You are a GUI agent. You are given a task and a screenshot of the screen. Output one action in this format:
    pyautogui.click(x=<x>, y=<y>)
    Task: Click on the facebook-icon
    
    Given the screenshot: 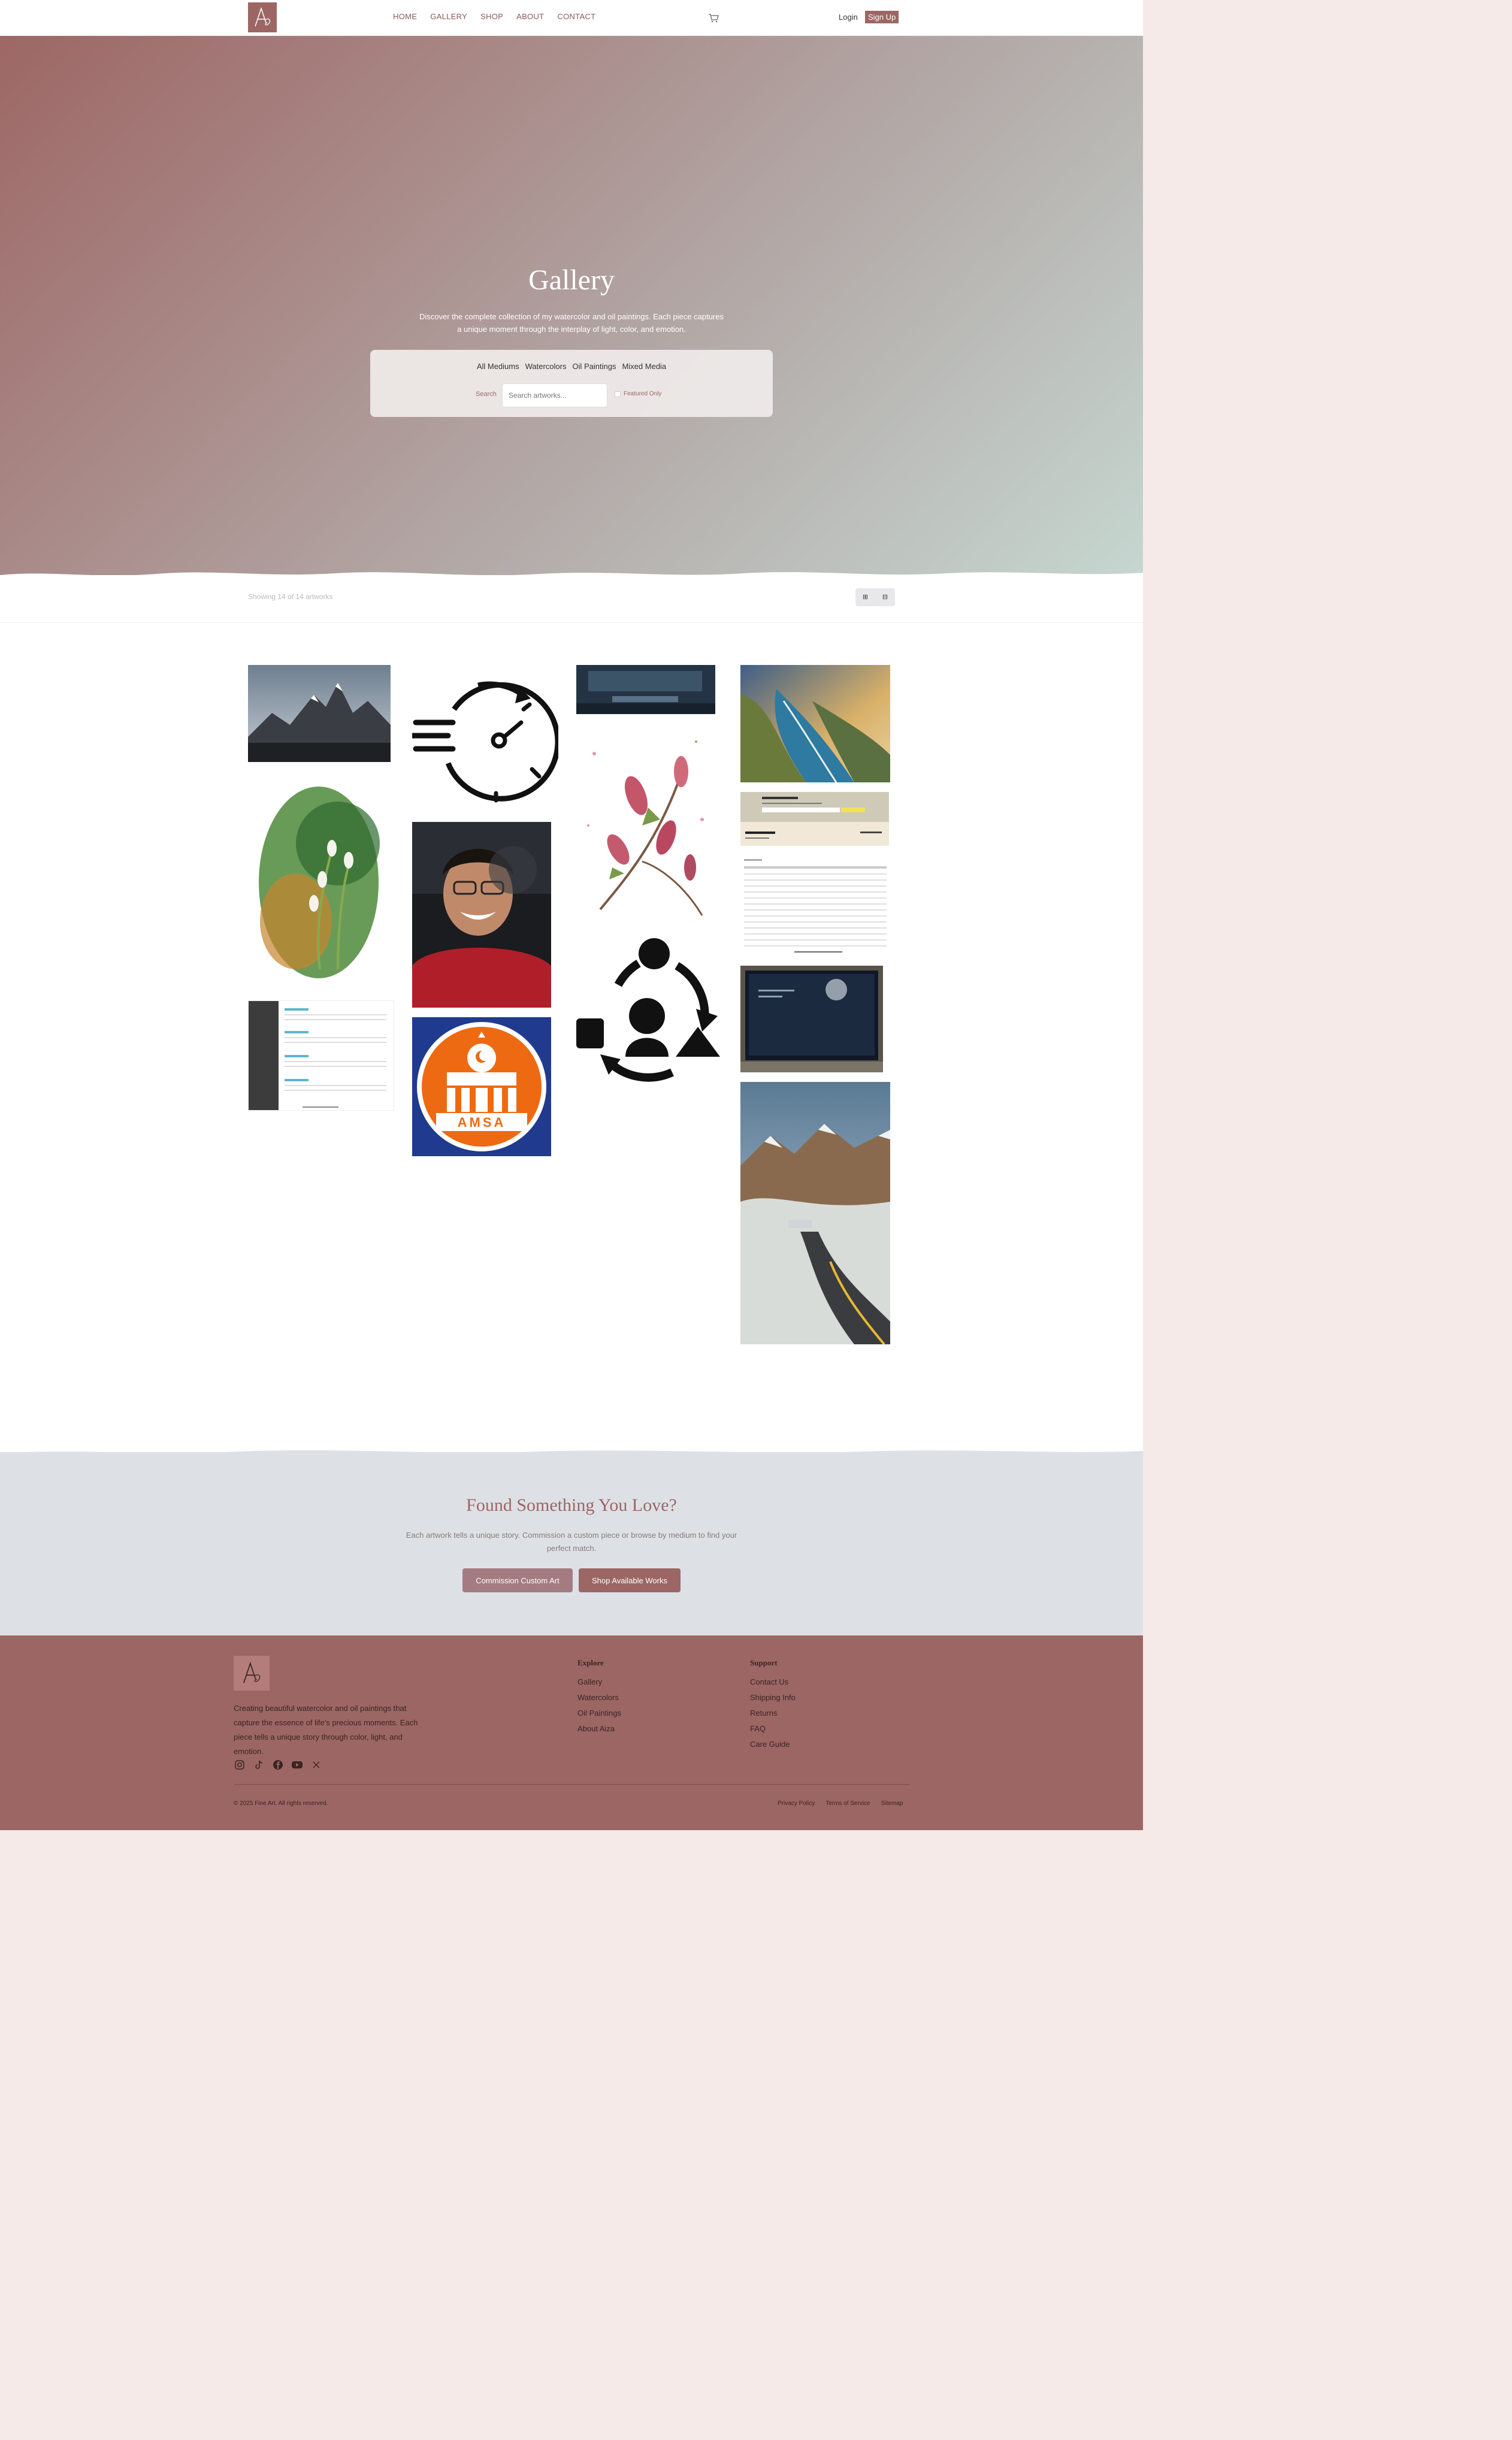 What is the action you would take?
    pyautogui.click(x=278, y=1765)
    